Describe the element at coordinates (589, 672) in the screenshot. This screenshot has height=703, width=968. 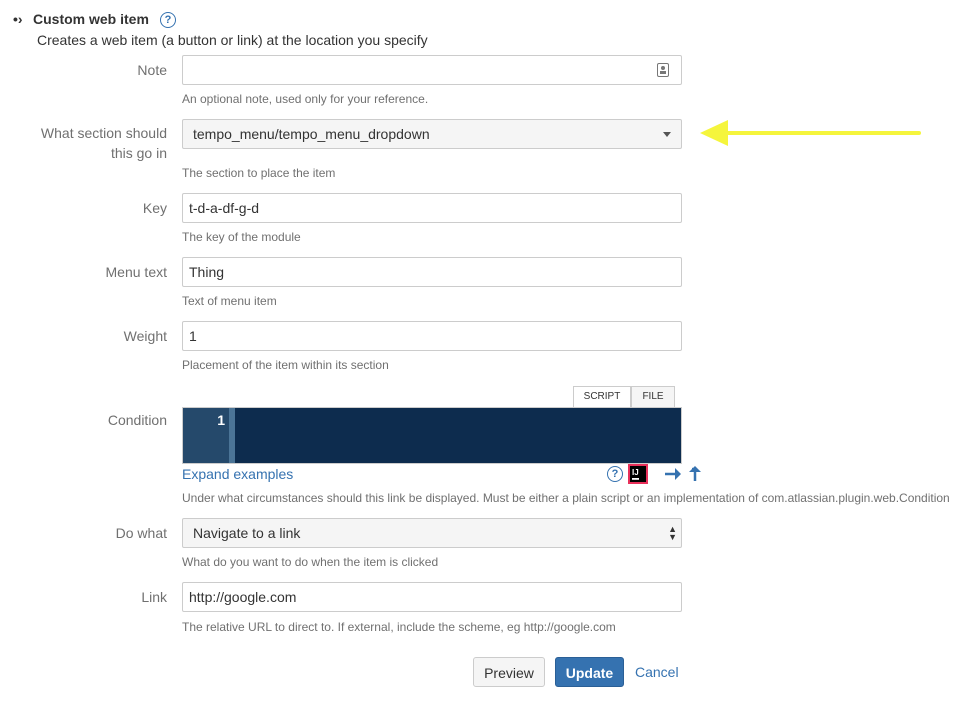
I see `update-button: Update` at that location.